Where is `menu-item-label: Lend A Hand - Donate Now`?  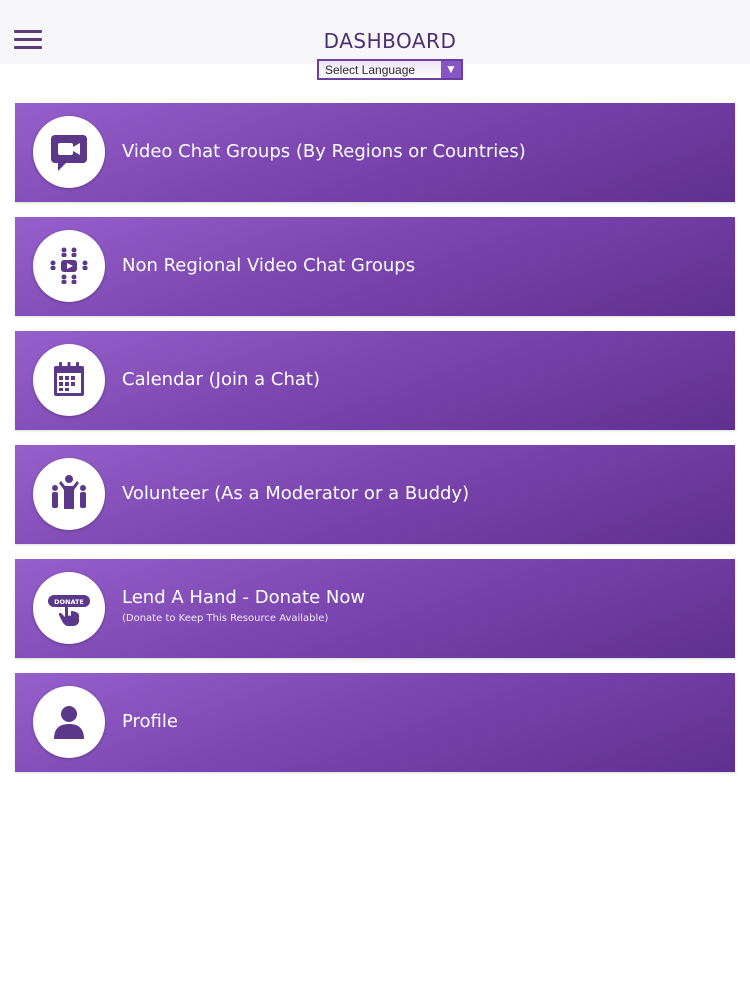 menu-item-label: Lend A Hand - Donate Now is located at coordinates (244, 597).